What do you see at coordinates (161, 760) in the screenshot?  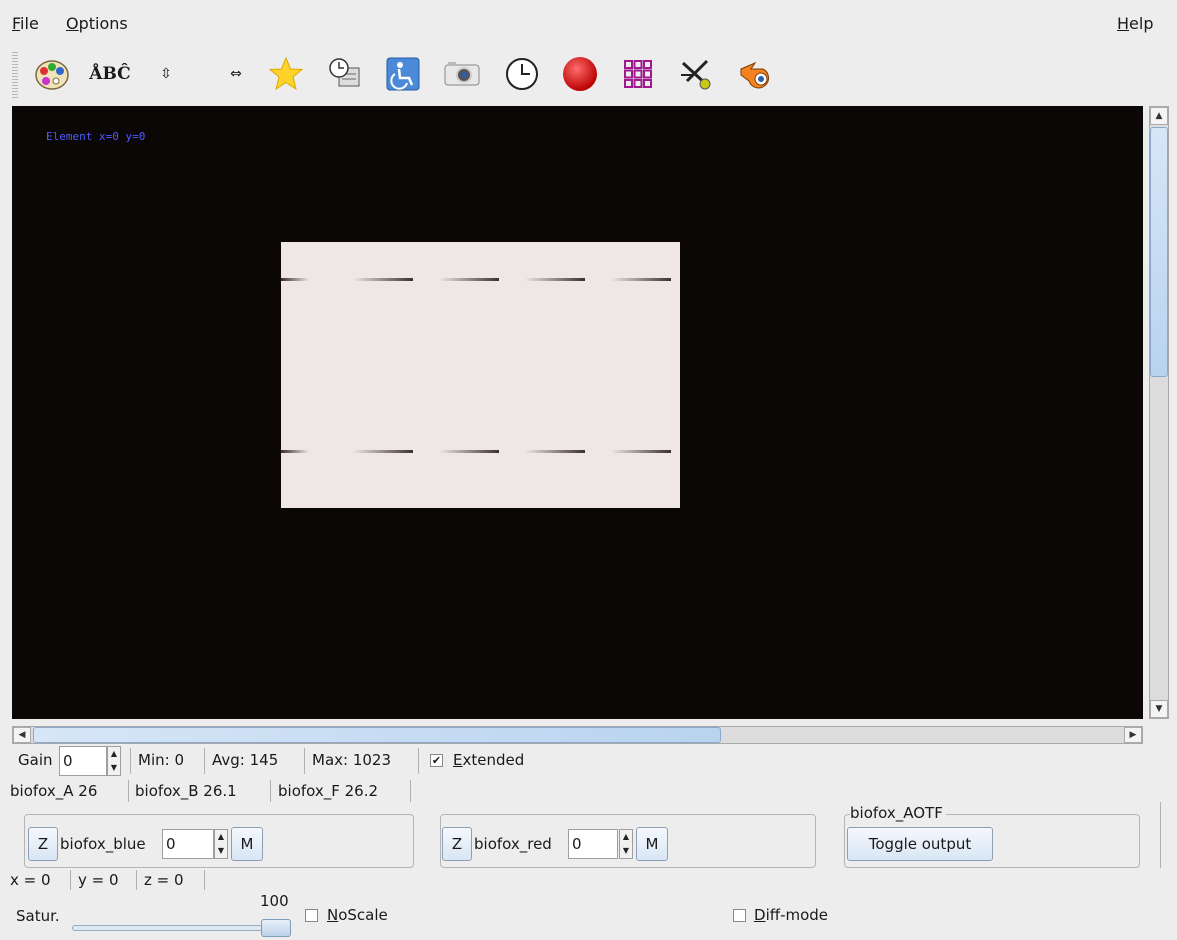 I see `min-readout: Min: 0` at bounding box center [161, 760].